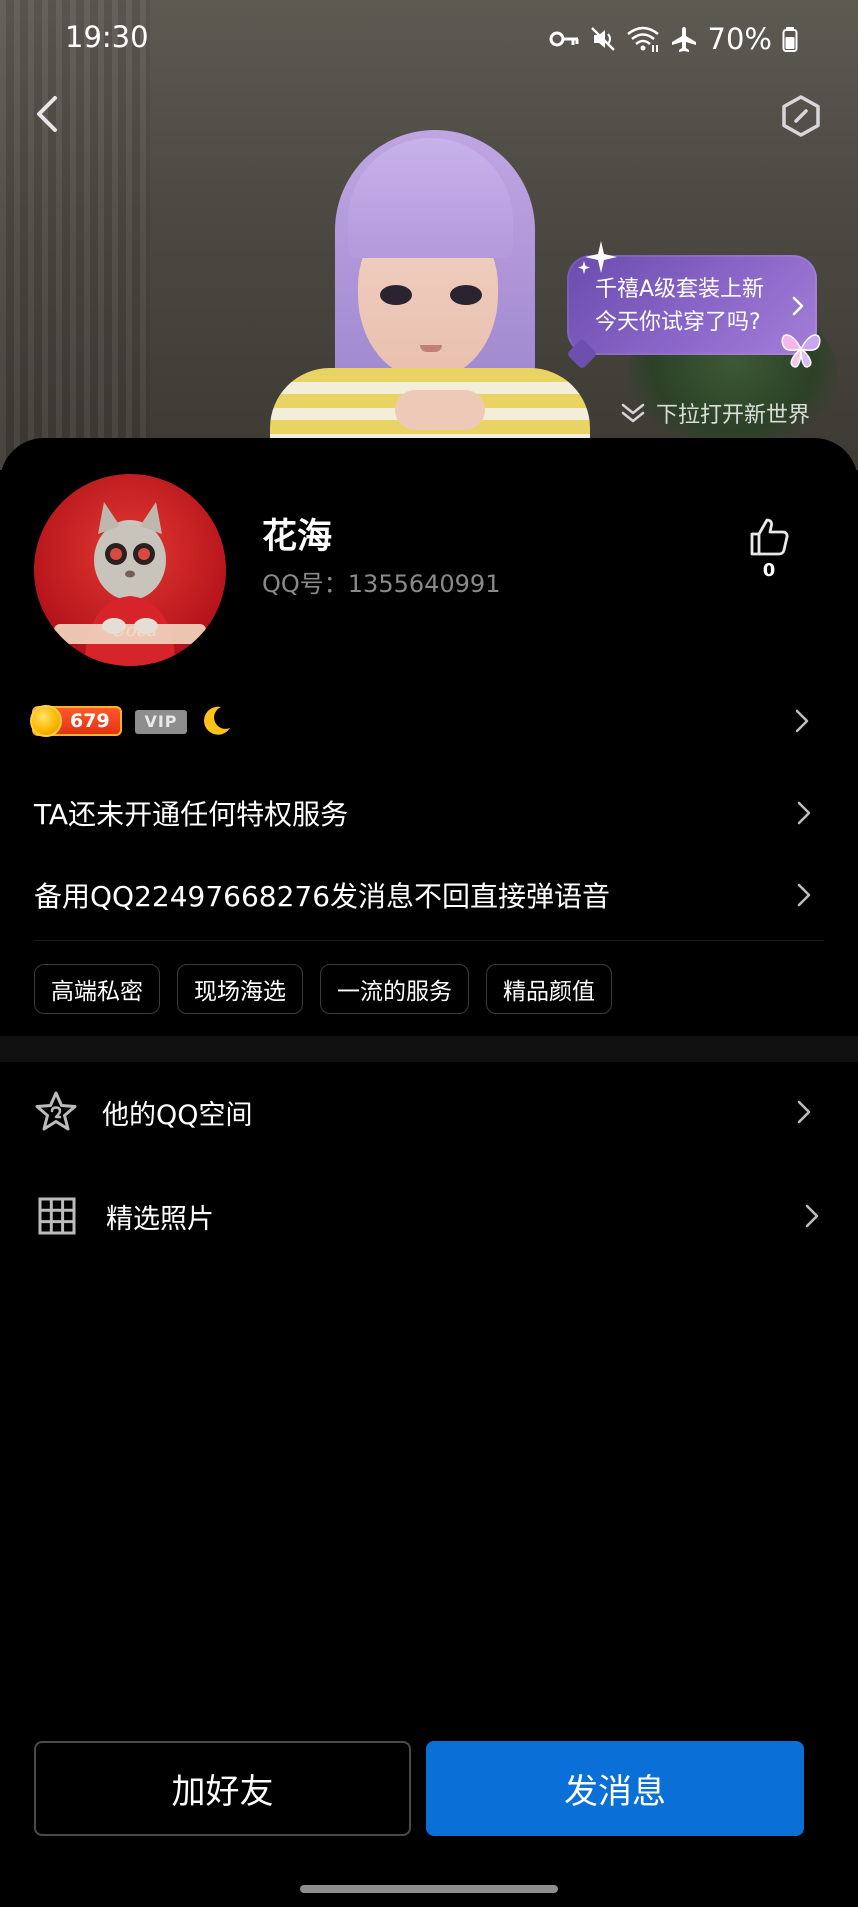  I want to click on status-time: 19:30, so click(107, 37).